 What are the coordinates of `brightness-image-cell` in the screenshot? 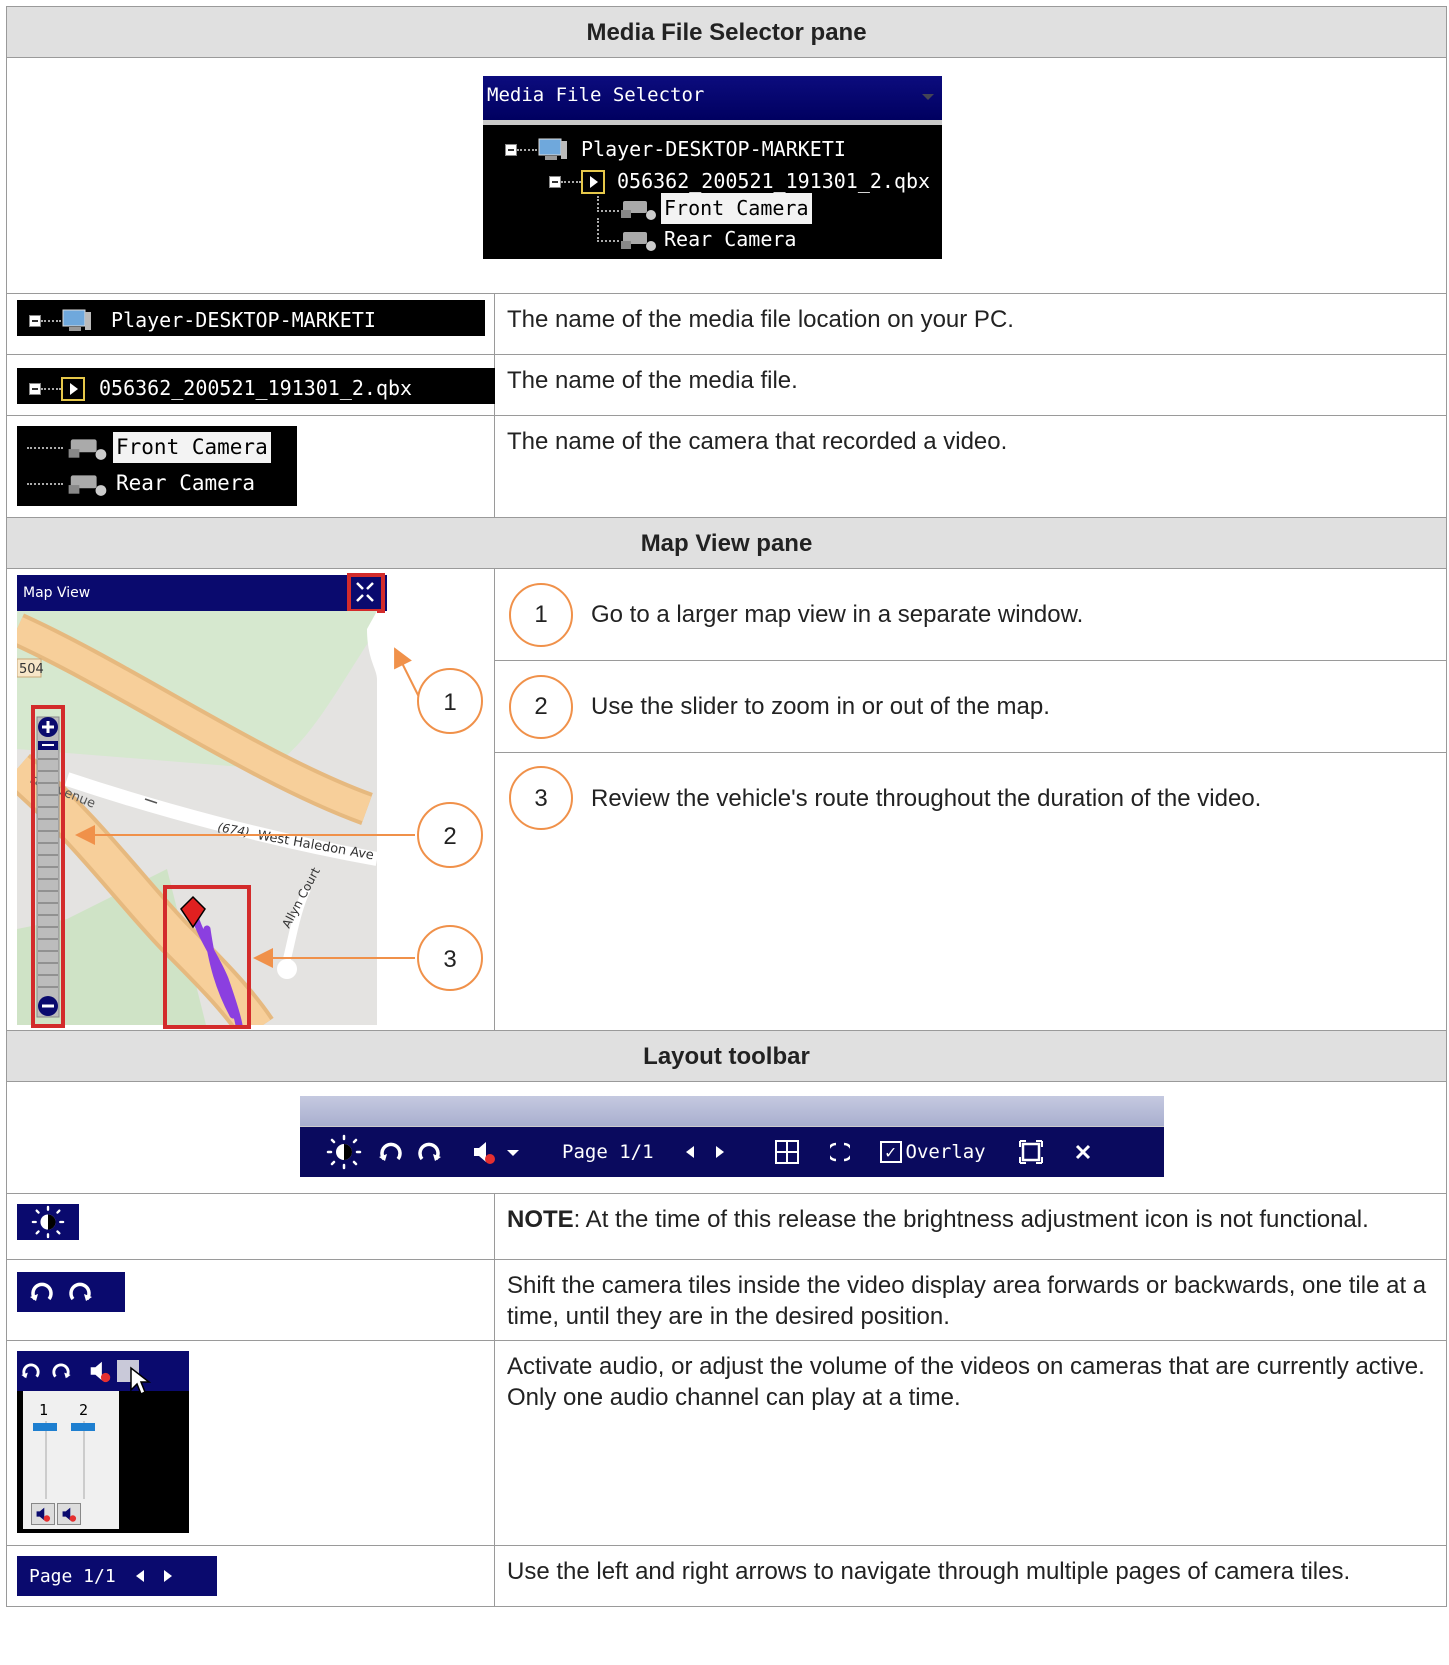 It's located at (250, 1226).